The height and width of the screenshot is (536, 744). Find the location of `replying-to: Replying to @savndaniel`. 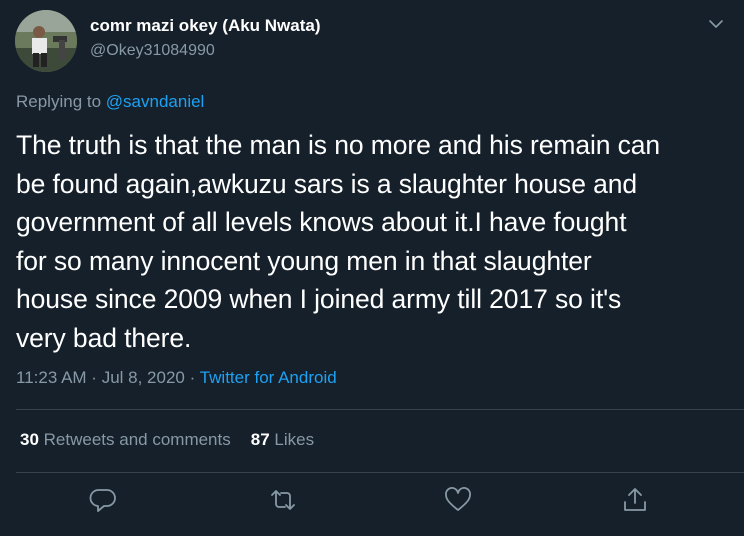

replying-to: Replying to @savndaniel is located at coordinates (110, 102).